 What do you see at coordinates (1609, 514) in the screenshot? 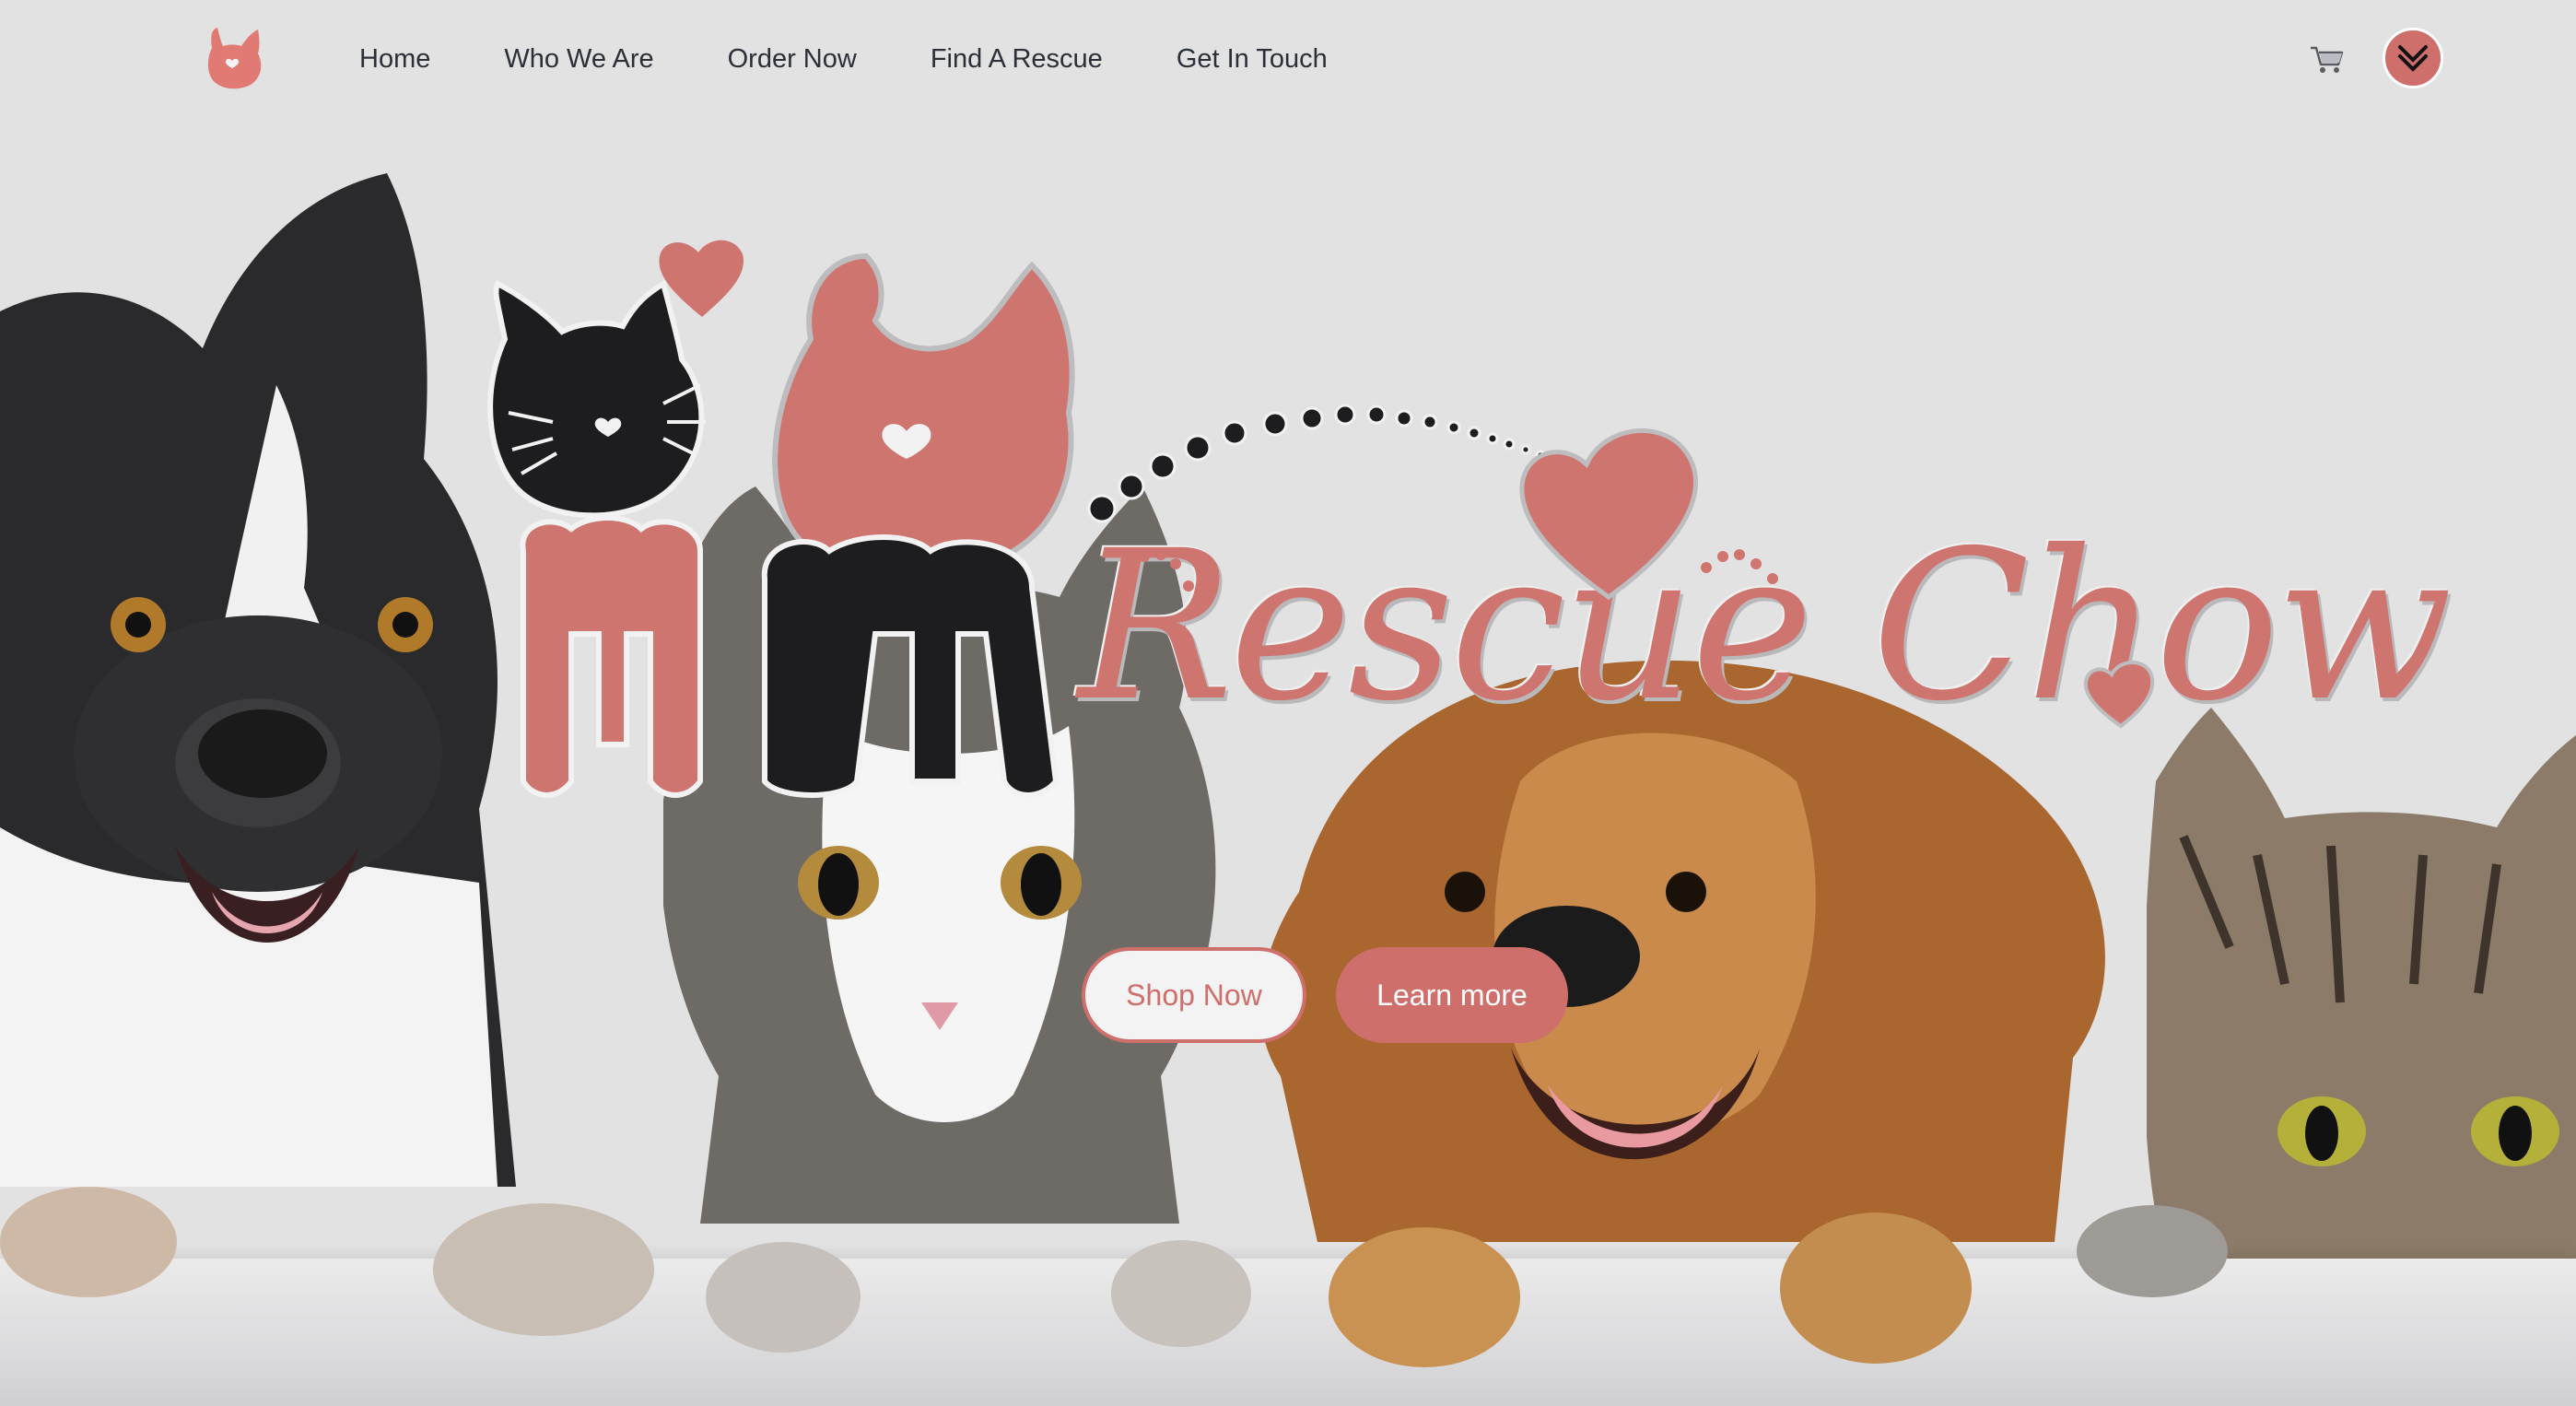
I see `heart-icon-large` at bounding box center [1609, 514].